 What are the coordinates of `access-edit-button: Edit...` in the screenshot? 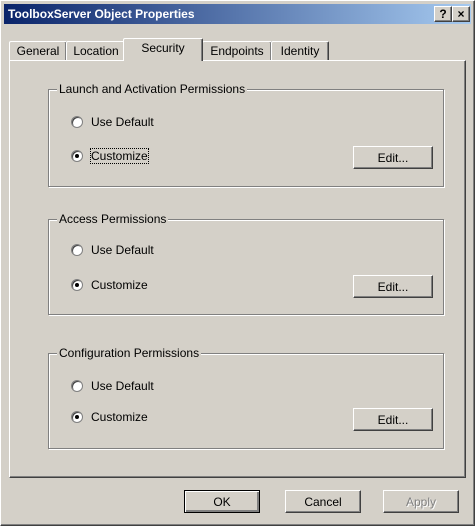 It's located at (393, 286).